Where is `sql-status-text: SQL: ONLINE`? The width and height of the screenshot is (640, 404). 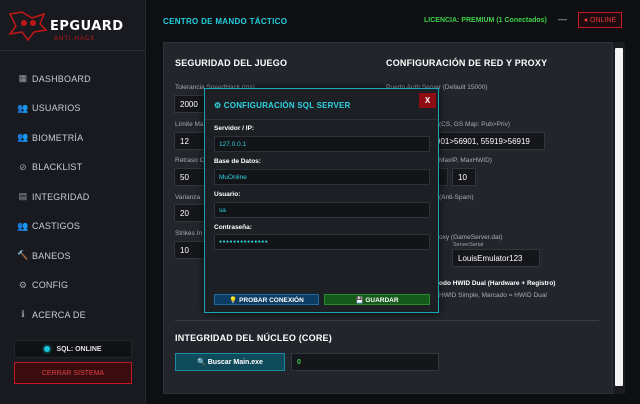 sql-status-text: SQL: ONLINE is located at coordinates (79, 349).